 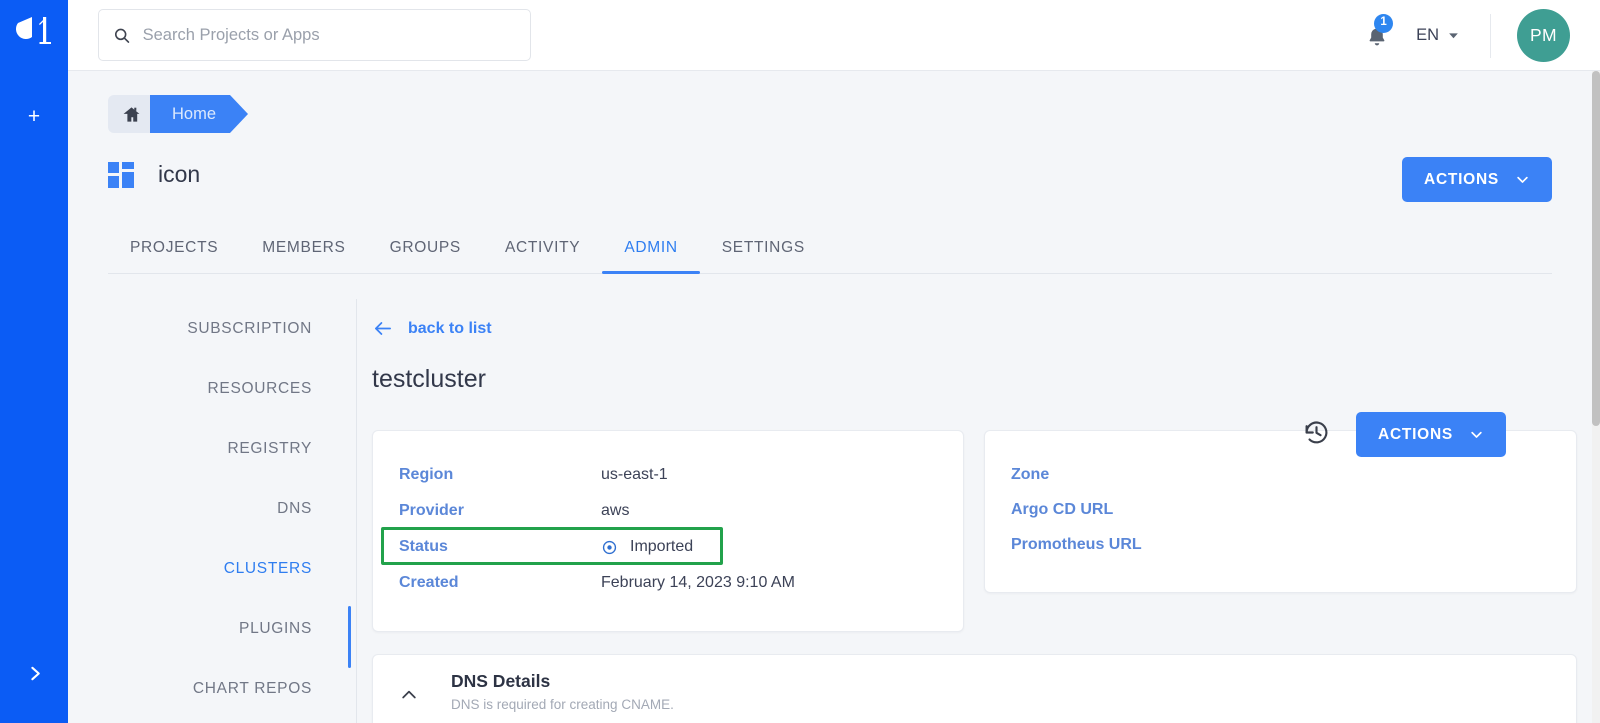 What do you see at coordinates (615, 510) in the screenshot?
I see `info-value: aws` at bounding box center [615, 510].